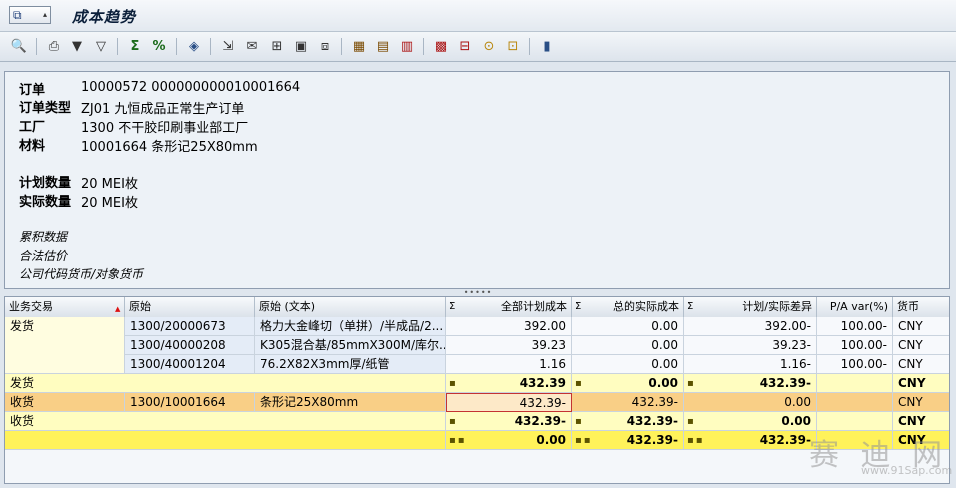 Image resolution: width=956 pixels, height=488 pixels. Describe the element at coordinates (509, 307) in the screenshot. I see `col-total-plan-cost: Σ 全部计划成本` at that location.